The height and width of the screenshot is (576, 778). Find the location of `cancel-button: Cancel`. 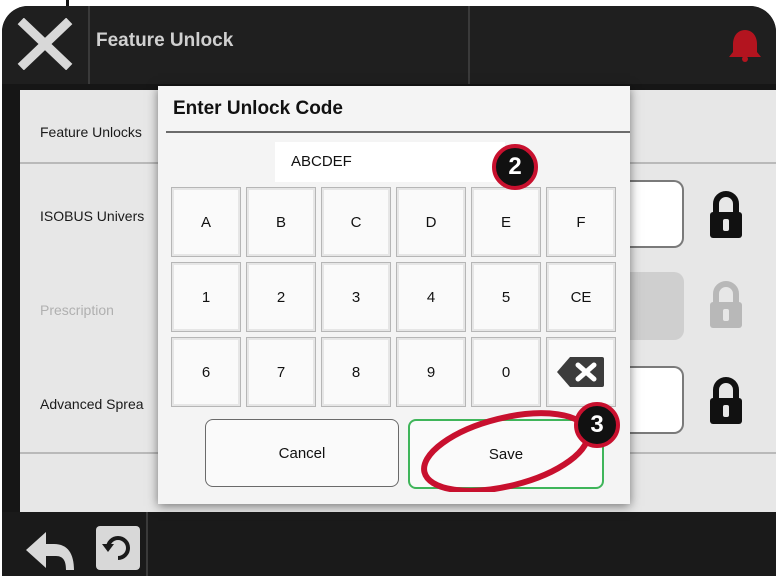

cancel-button: Cancel is located at coordinates (302, 453).